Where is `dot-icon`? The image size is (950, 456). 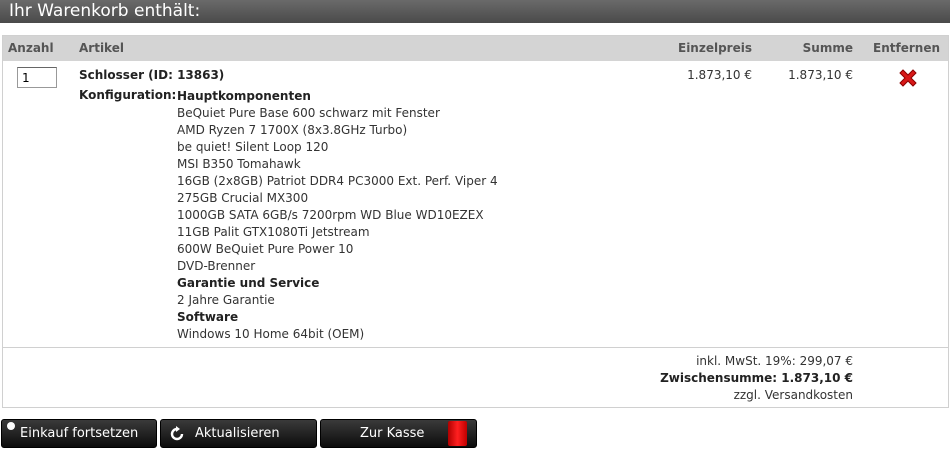
dot-icon is located at coordinates (11, 426).